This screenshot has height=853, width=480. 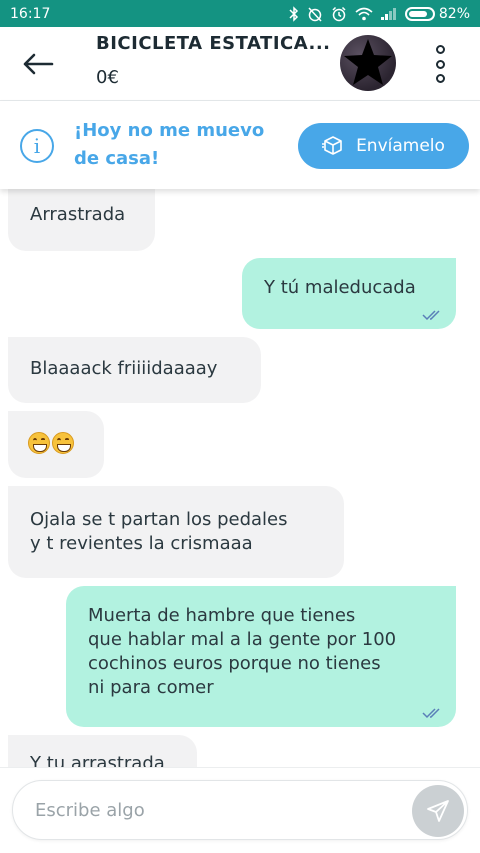 What do you see at coordinates (240, 13) in the screenshot?
I see `status-bar: 16:17 82%` at bounding box center [240, 13].